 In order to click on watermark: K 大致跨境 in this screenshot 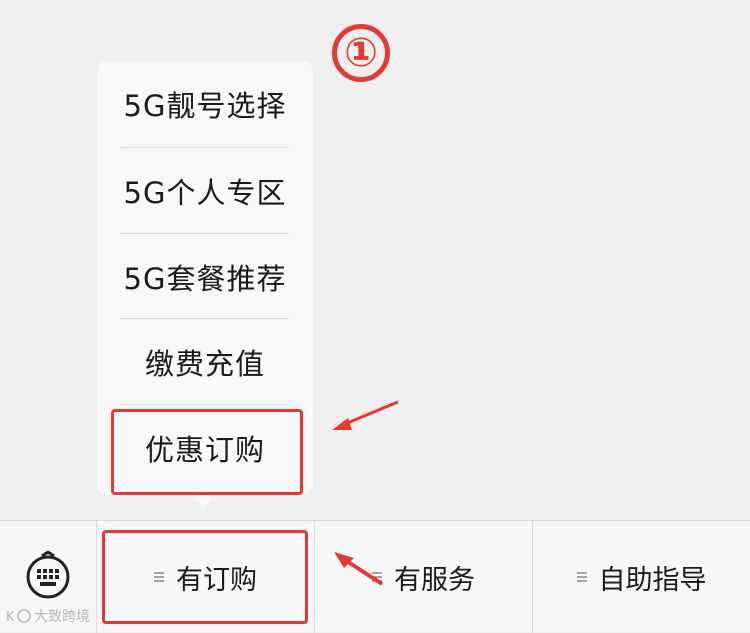, I will do `click(48, 616)`.